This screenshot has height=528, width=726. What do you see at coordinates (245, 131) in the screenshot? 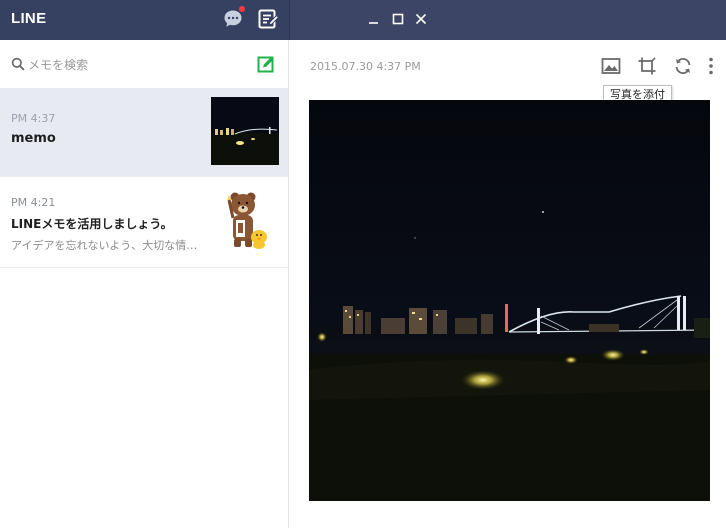
I see `memo-thumbnail` at bounding box center [245, 131].